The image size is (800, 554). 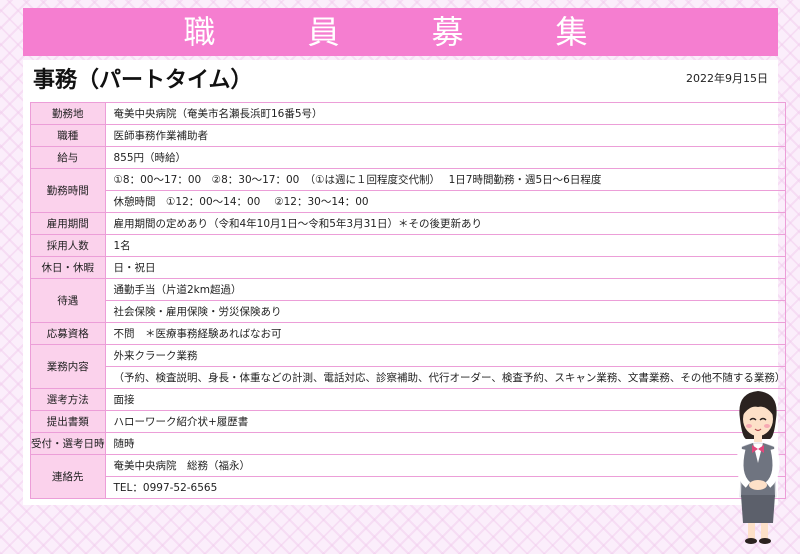 I want to click on documents-value: ハローワーク紹介状+履歴書, so click(x=445, y=421).